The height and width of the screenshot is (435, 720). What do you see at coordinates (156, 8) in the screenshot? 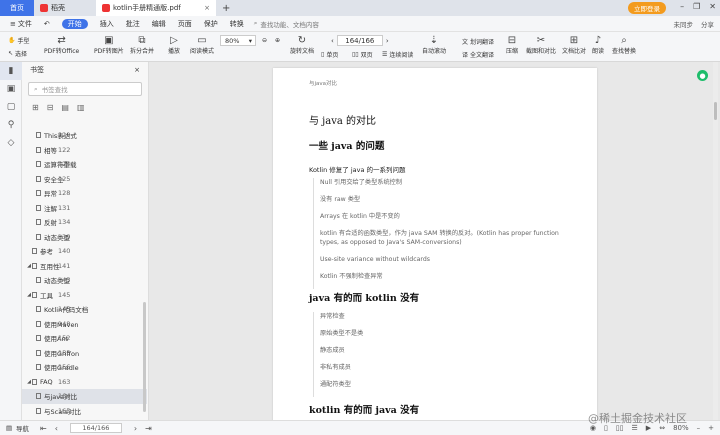
I see `tab-document: kotlin手册精通版.pdf ×` at bounding box center [156, 8].